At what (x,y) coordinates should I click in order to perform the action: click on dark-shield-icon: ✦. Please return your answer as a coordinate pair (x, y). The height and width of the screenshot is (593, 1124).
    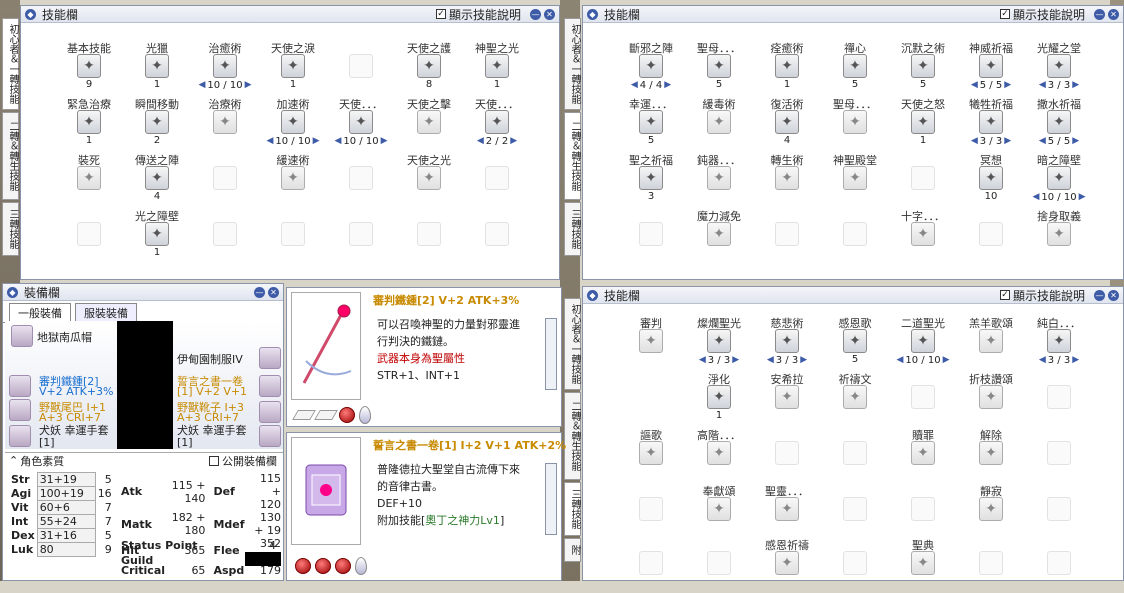
    Looking at the image, I should click on (1059, 178).